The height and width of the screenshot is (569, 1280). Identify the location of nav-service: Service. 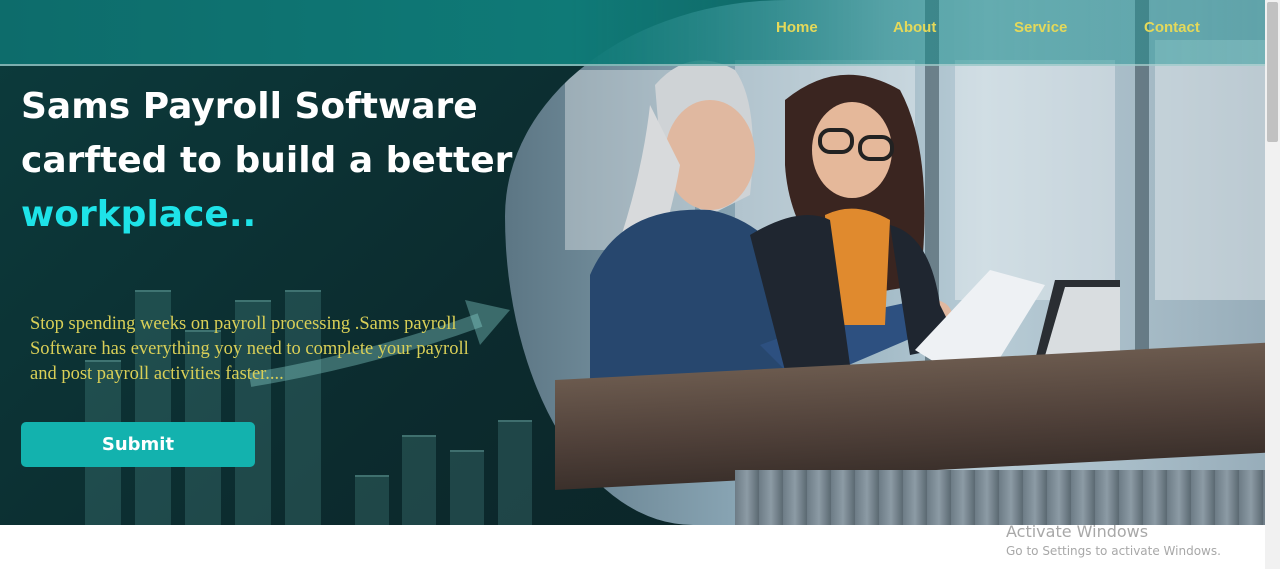
(1040, 27).